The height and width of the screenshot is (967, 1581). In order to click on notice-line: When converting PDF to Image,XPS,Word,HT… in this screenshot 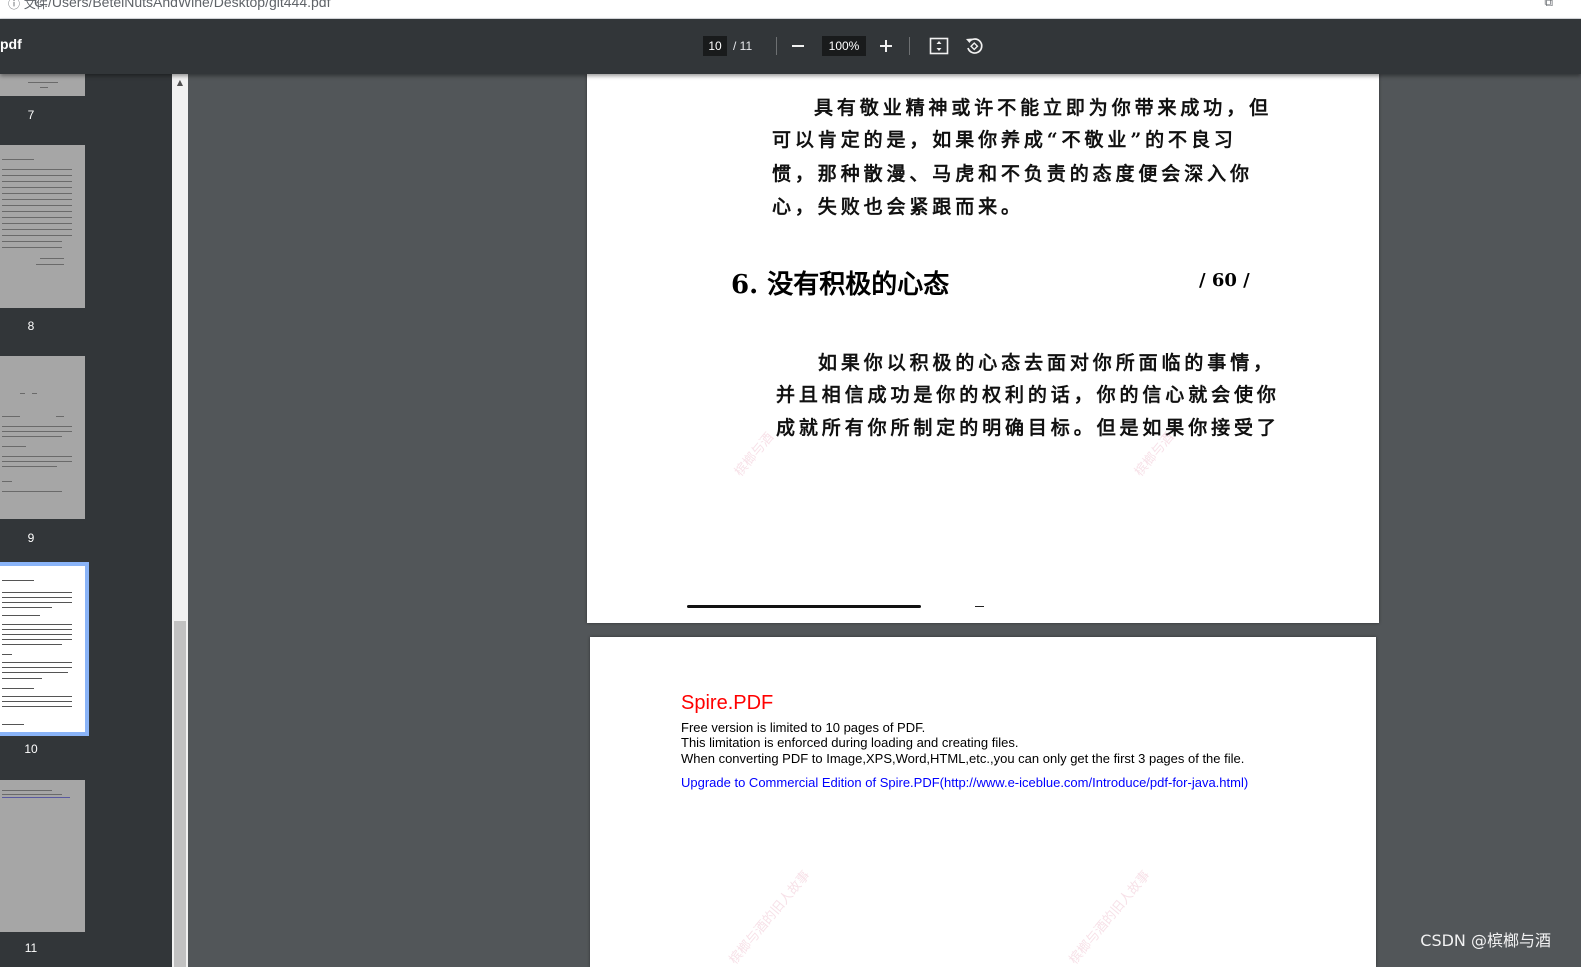, I will do `click(963, 758)`.